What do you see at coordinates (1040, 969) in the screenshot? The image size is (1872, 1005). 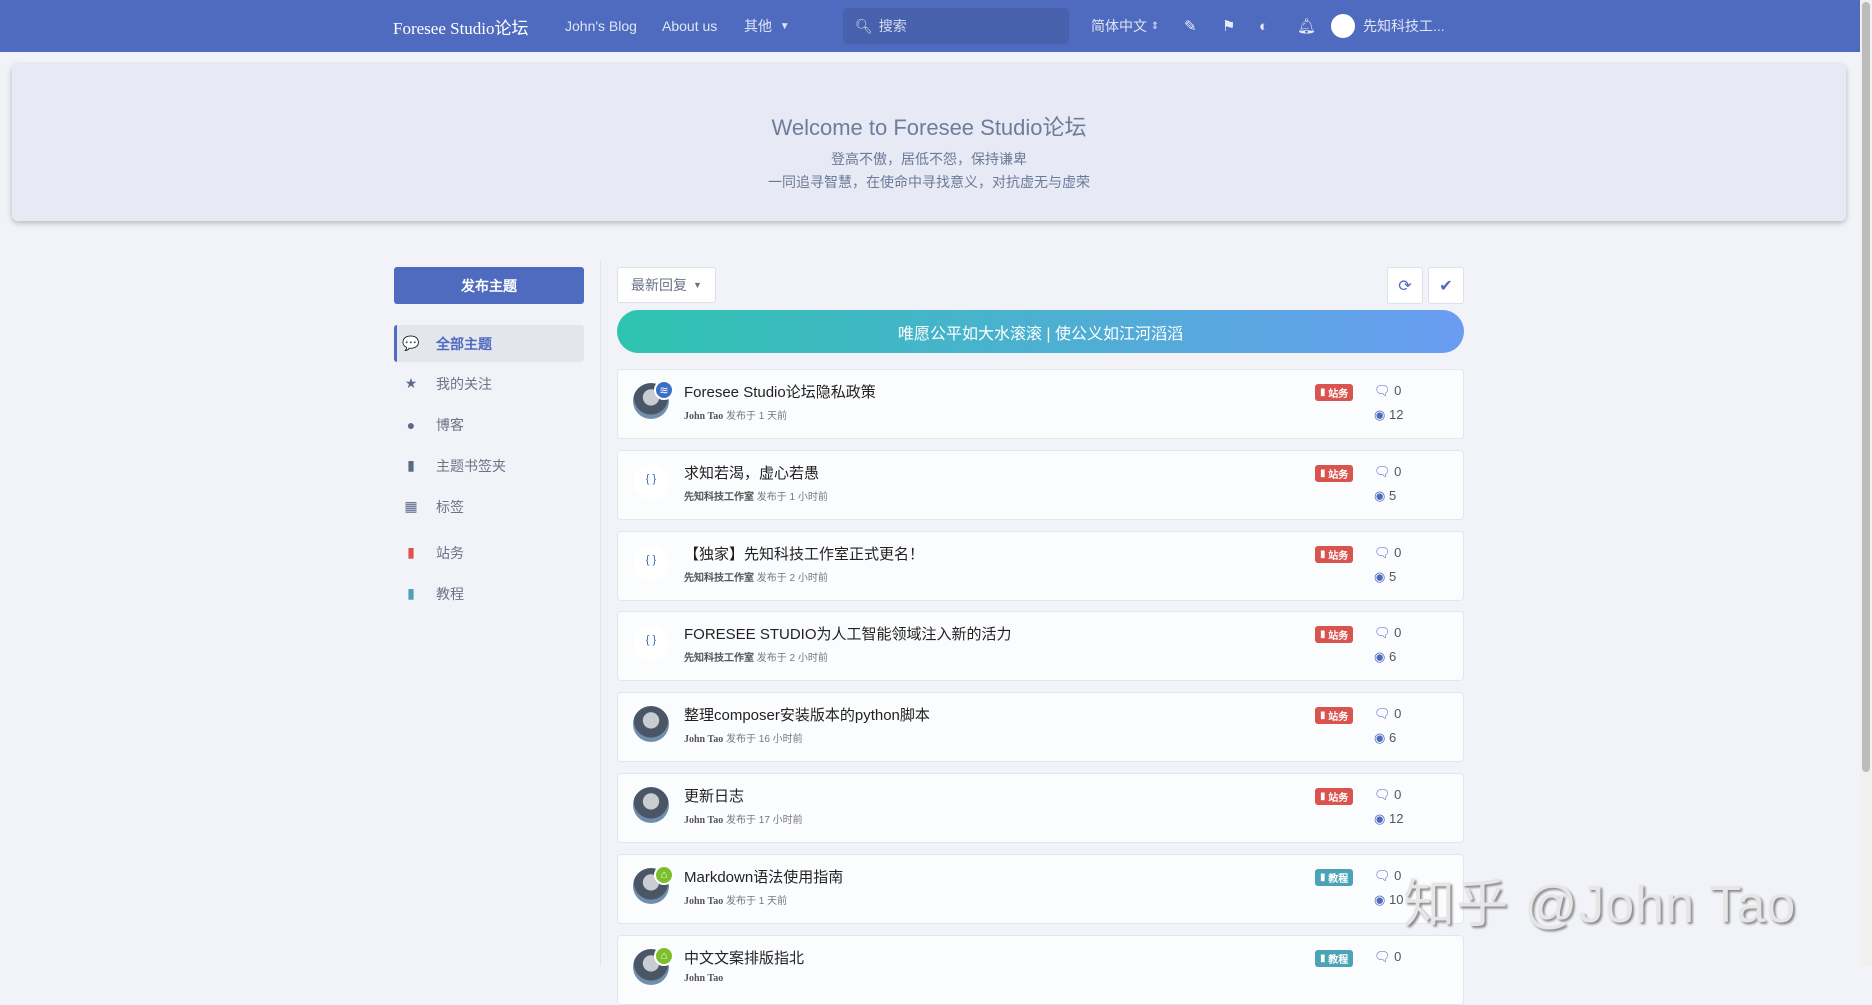 I see `topic-card: ⌂ 中文文案排版指北 John Tao ▮ 教程 🗨︎ 0` at bounding box center [1040, 969].